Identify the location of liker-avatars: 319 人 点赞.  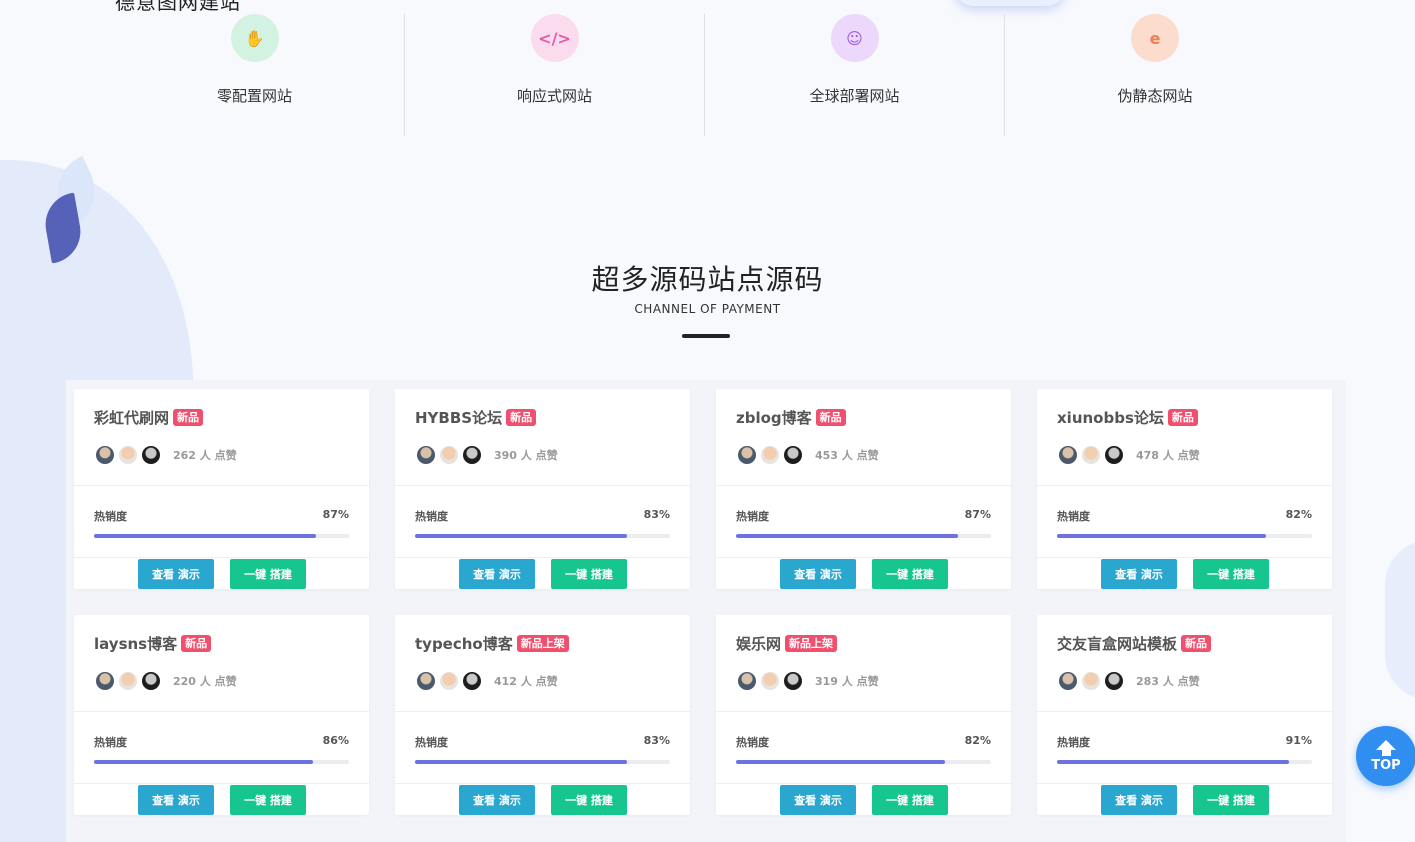
(807, 681).